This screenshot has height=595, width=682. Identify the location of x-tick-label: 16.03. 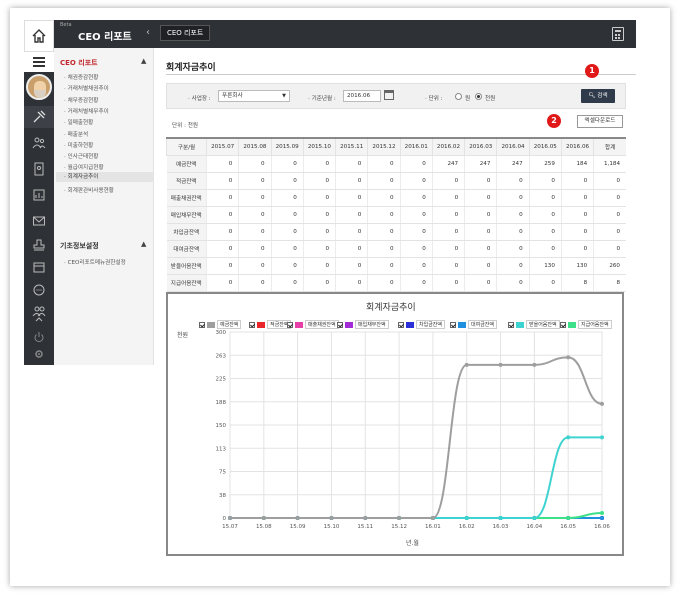
(501, 527).